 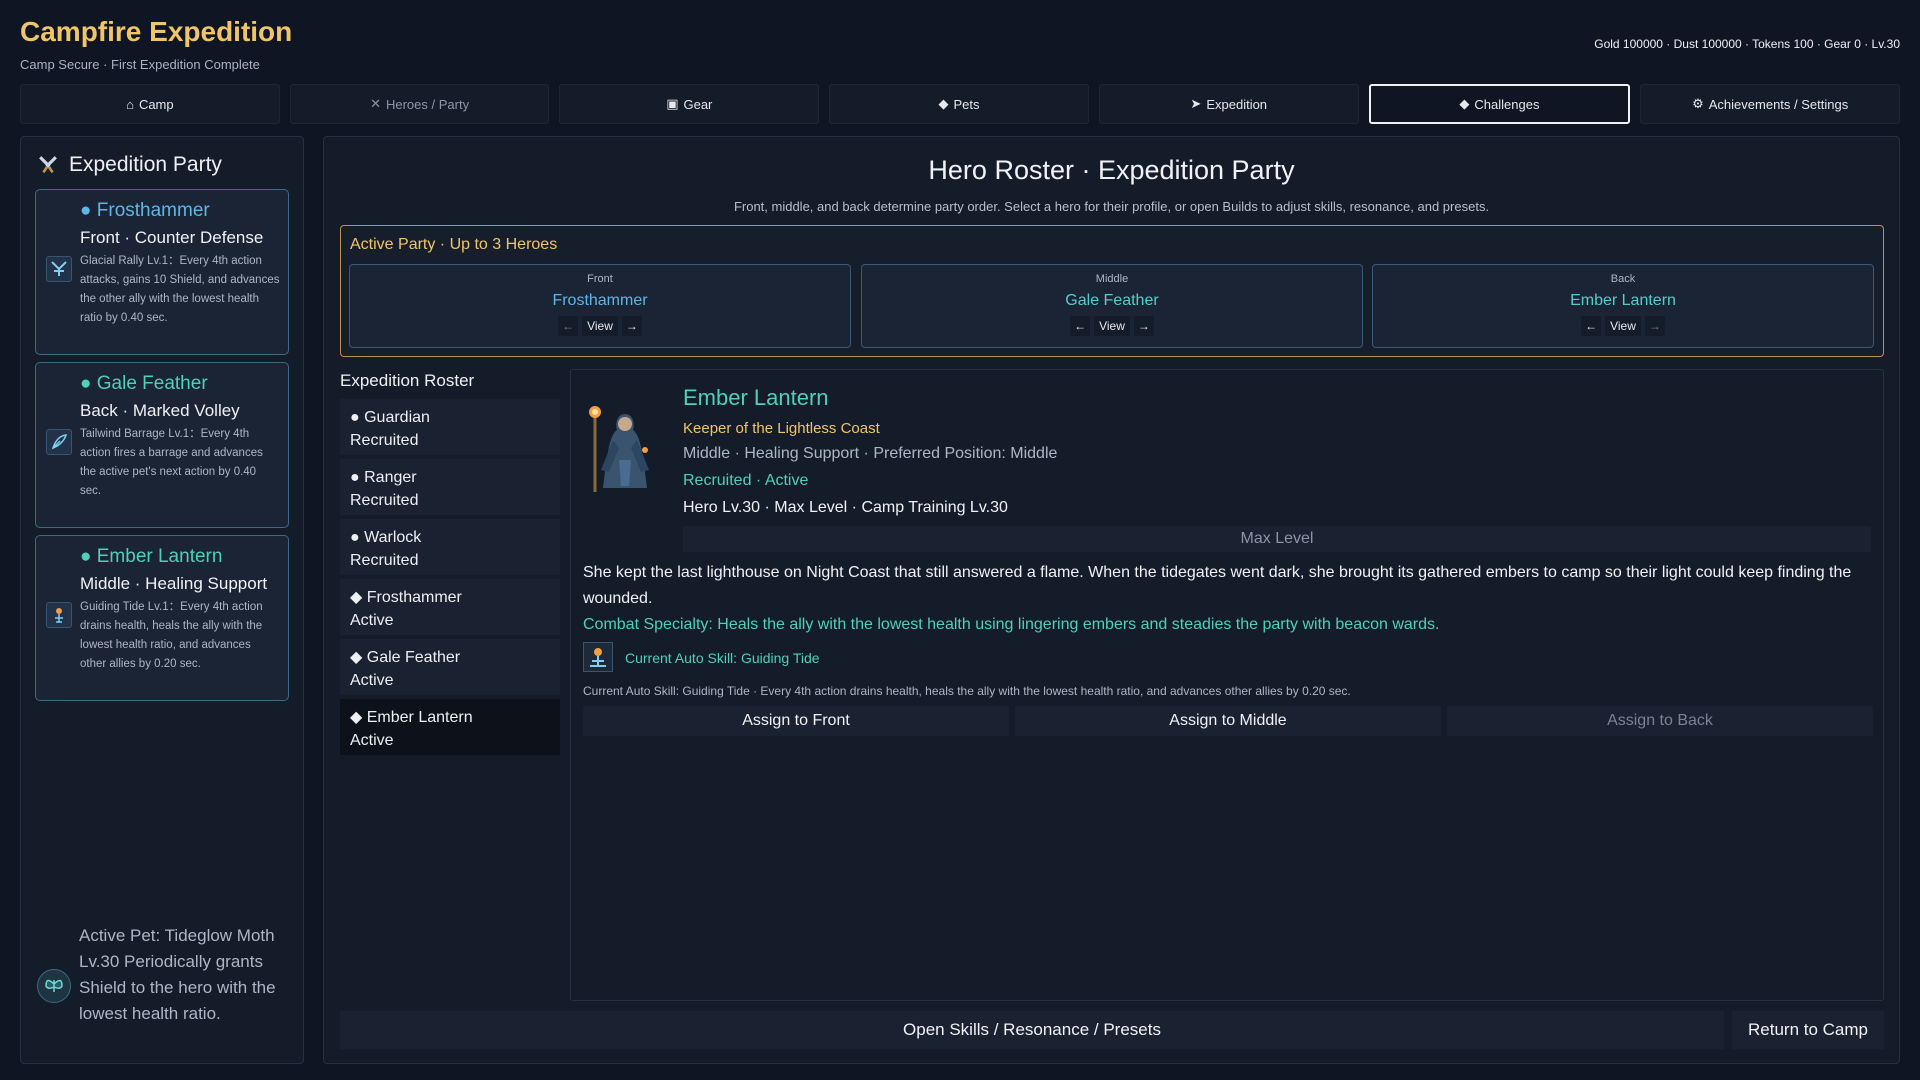 What do you see at coordinates (796, 721) in the screenshot?
I see `assign-front-button: Assign to Front` at bounding box center [796, 721].